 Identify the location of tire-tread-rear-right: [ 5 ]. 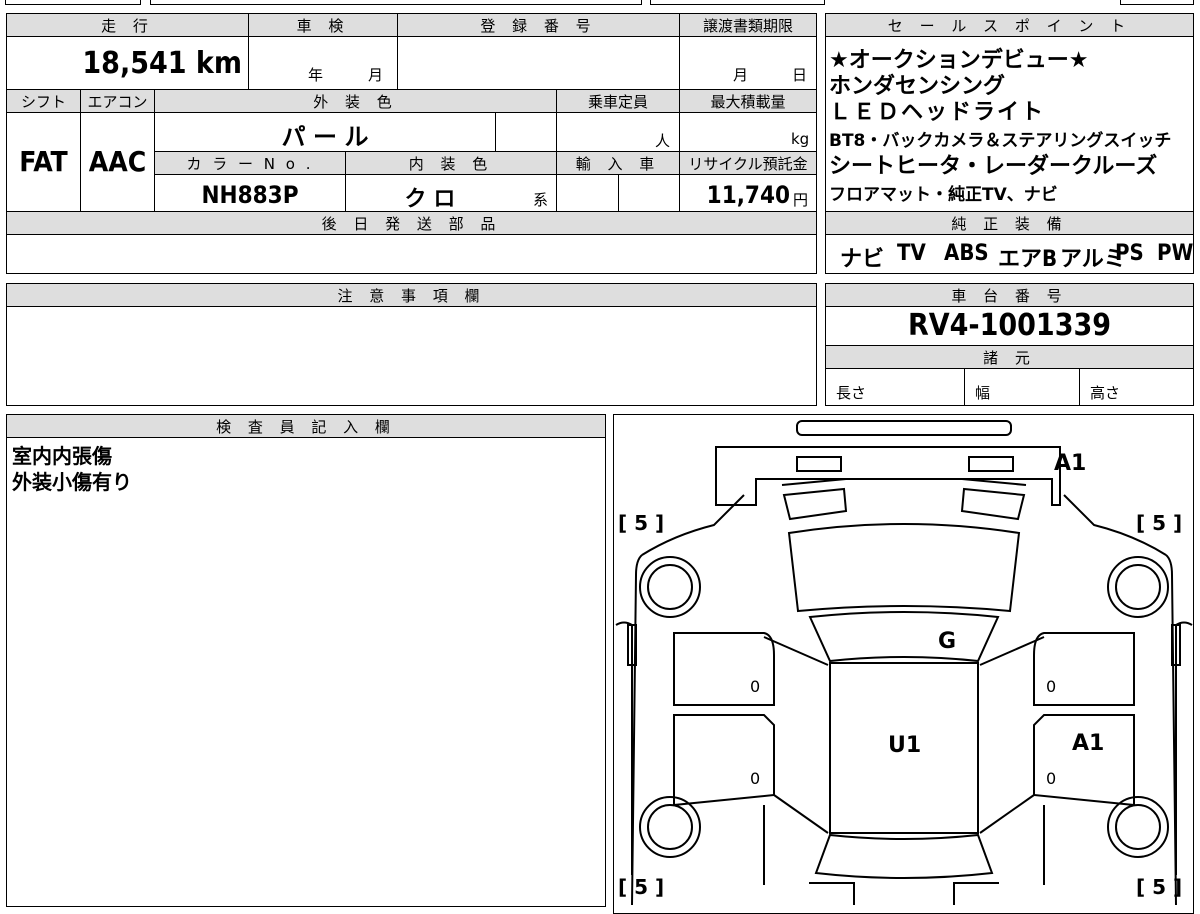
(1159, 887).